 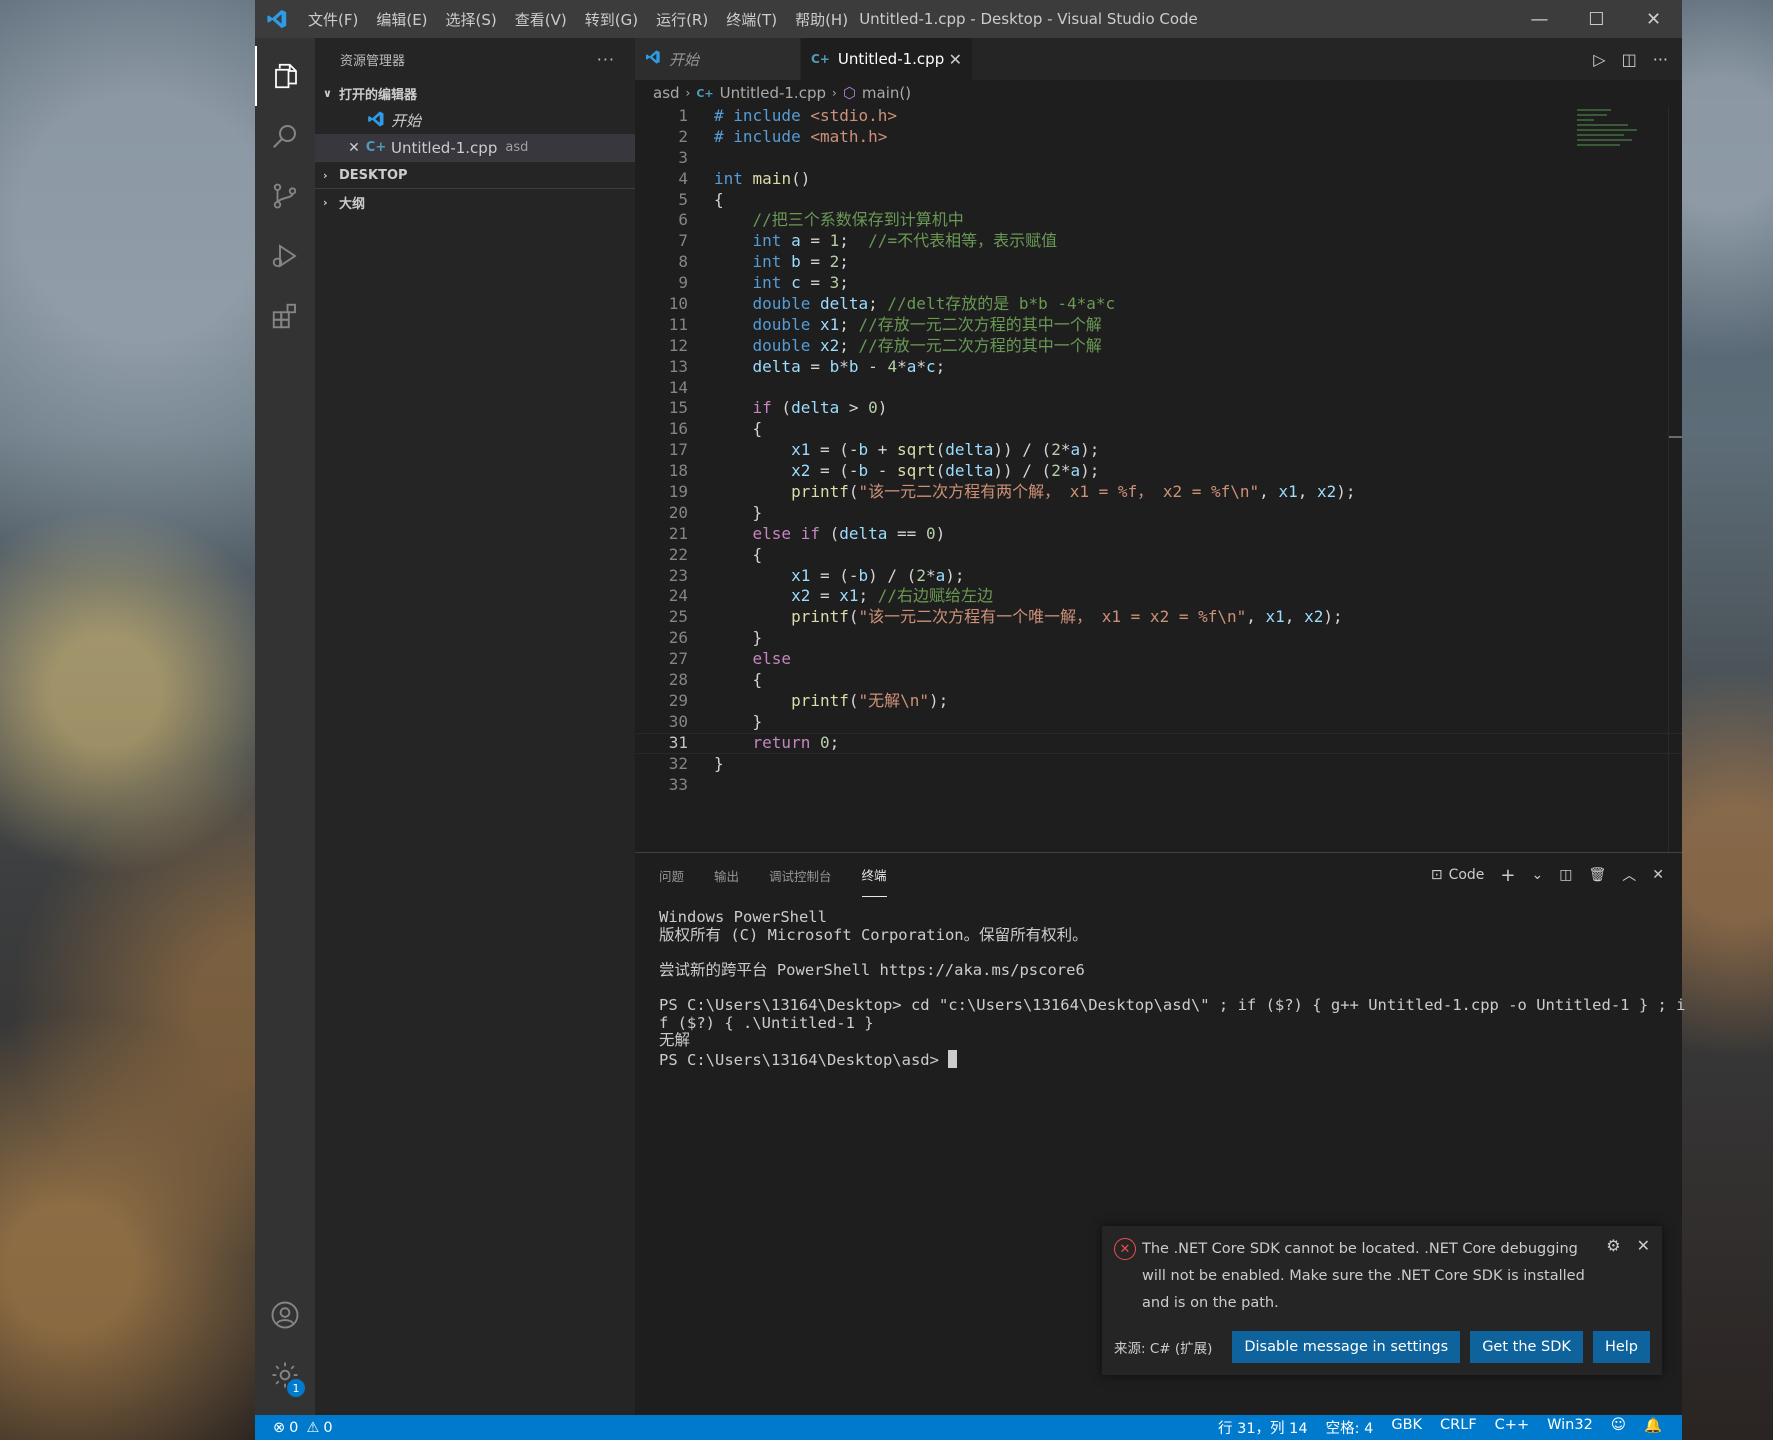 What do you see at coordinates (683, 241) in the screenshot?
I see `line-number: 7` at bounding box center [683, 241].